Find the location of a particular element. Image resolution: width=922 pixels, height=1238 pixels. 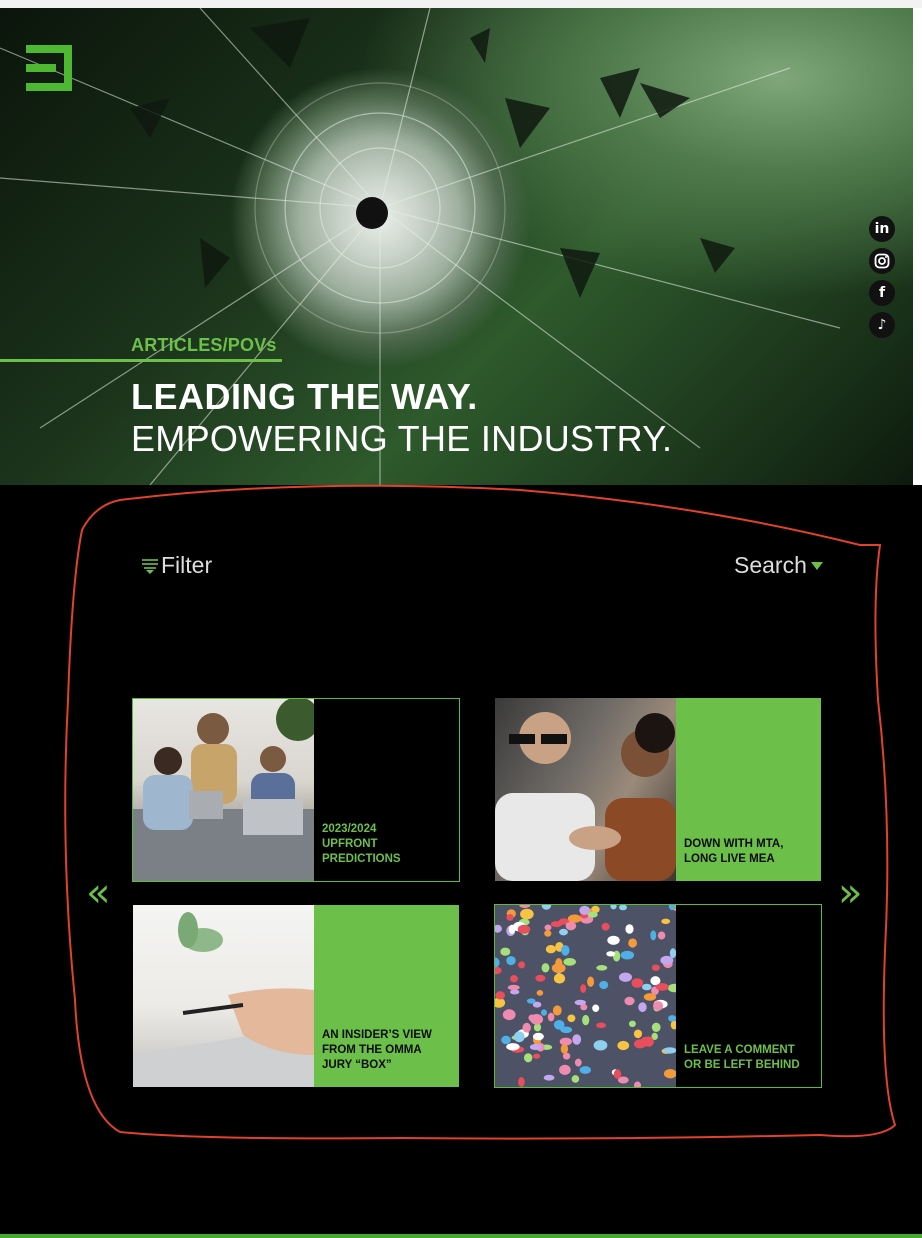

article-title: DOWN WITH MTA, LONG LIVE MEA is located at coordinates (734, 851).